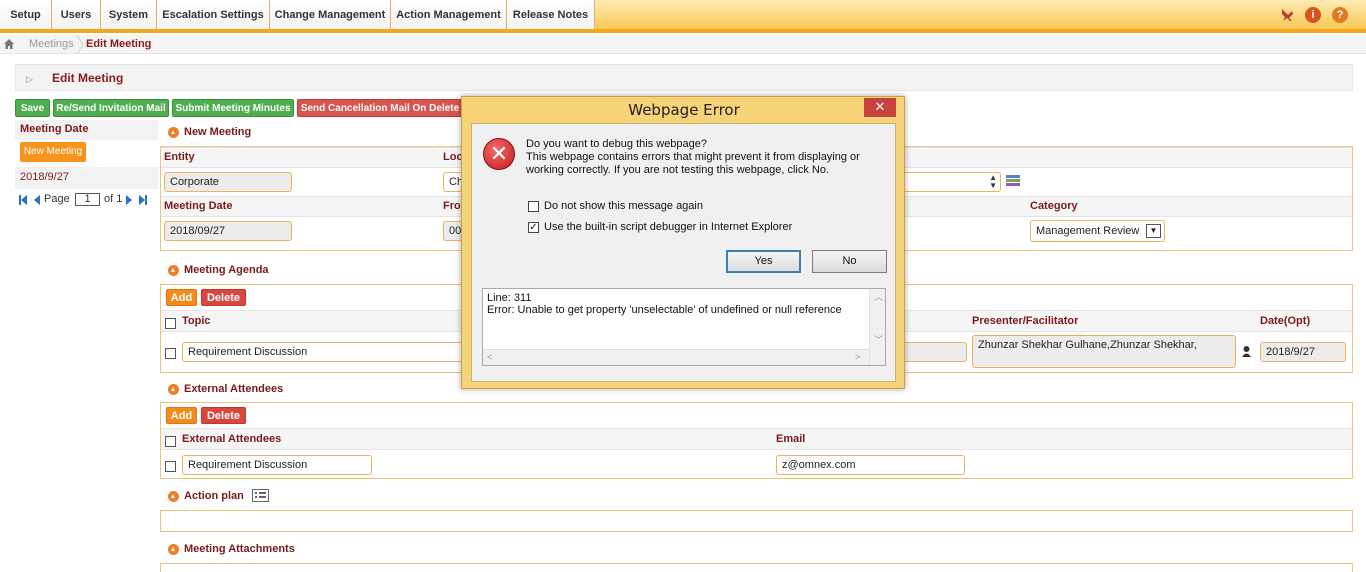 This screenshot has width=1366, height=572. Describe the element at coordinates (198, 206) in the screenshot. I see `meeting-date-label: Meeting Date` at that location.